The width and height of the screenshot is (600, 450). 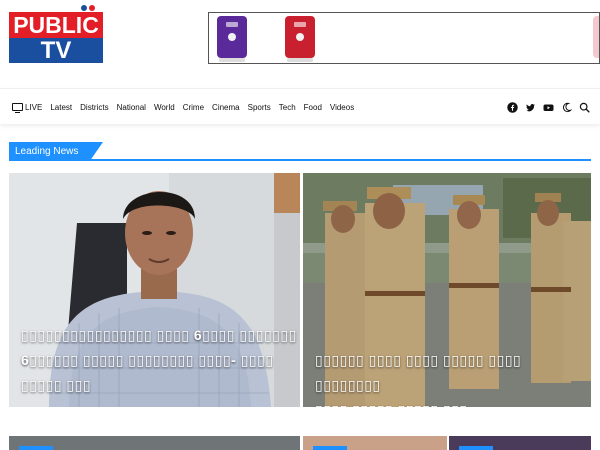 What do you see at coordinates (17, 108) in the screenshot?
I see `tv-icon` at bounding box center [17, 108].